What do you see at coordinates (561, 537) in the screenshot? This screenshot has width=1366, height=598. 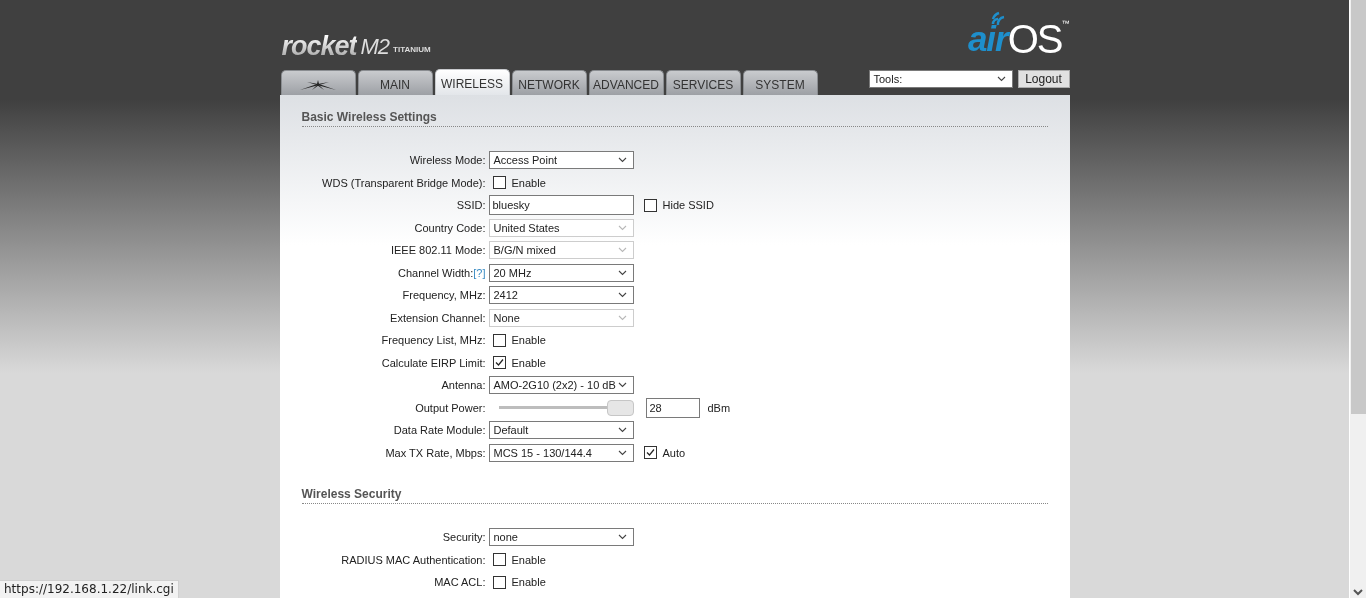 I see `dropdown: none` at bounding box center [561, 537].